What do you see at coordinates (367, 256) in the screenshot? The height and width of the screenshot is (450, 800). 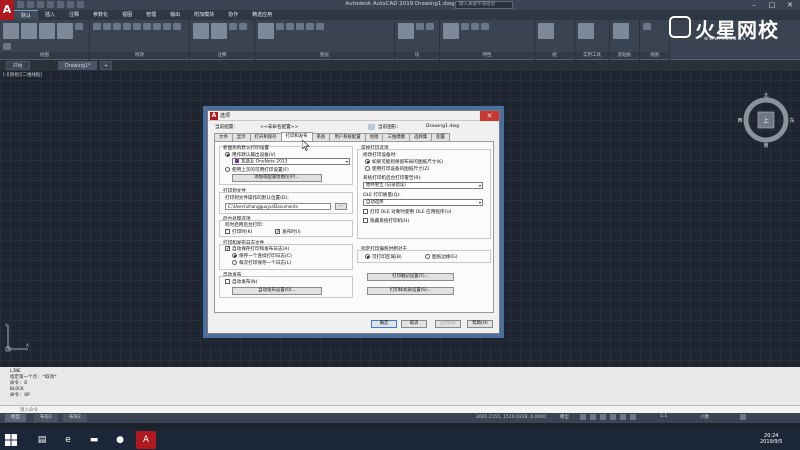 I see `offset-printable-radio` at bounding box center [367, 256].